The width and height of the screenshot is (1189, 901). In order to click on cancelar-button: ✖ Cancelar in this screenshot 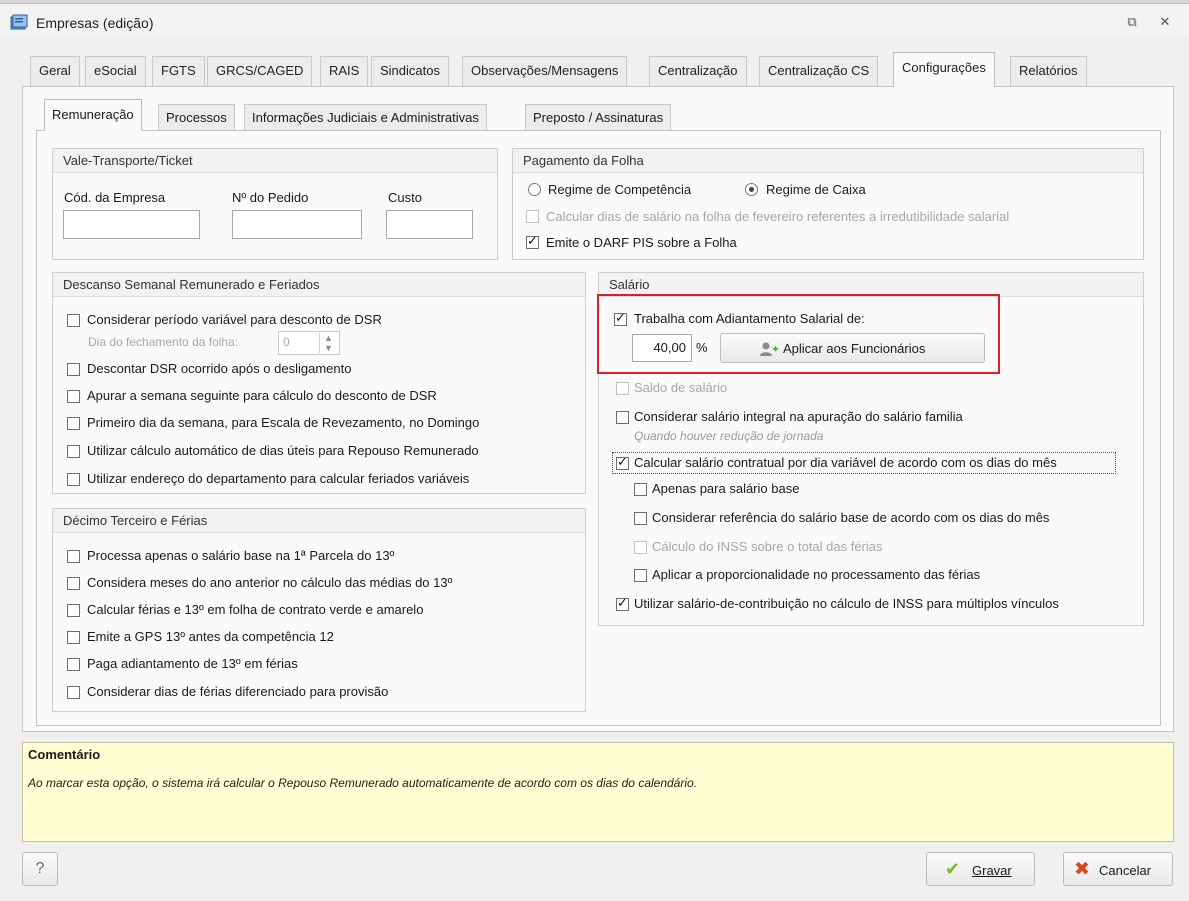, I will do `click(1118, 869)`.